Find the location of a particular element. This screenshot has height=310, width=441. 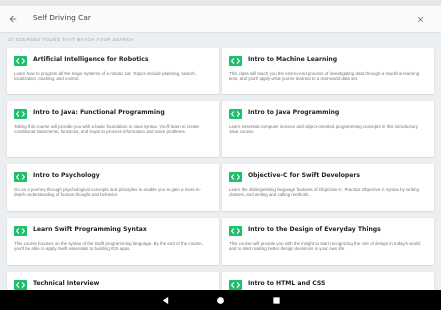

system-navigation-bar is located at coordinates (220, 300).